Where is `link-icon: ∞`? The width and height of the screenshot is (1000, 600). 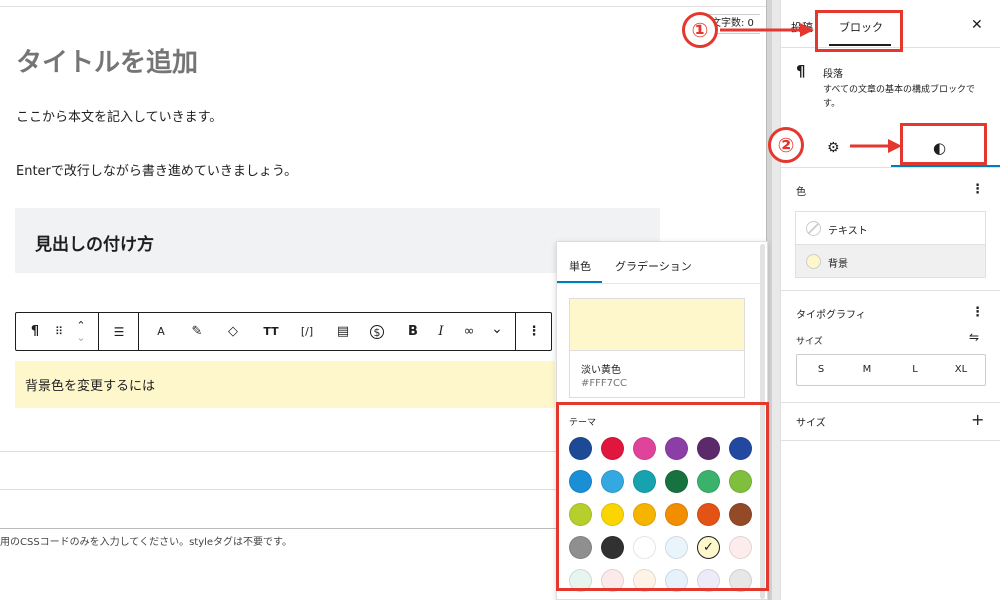 link-icon: ∞ is located at coordinates (469, 332).